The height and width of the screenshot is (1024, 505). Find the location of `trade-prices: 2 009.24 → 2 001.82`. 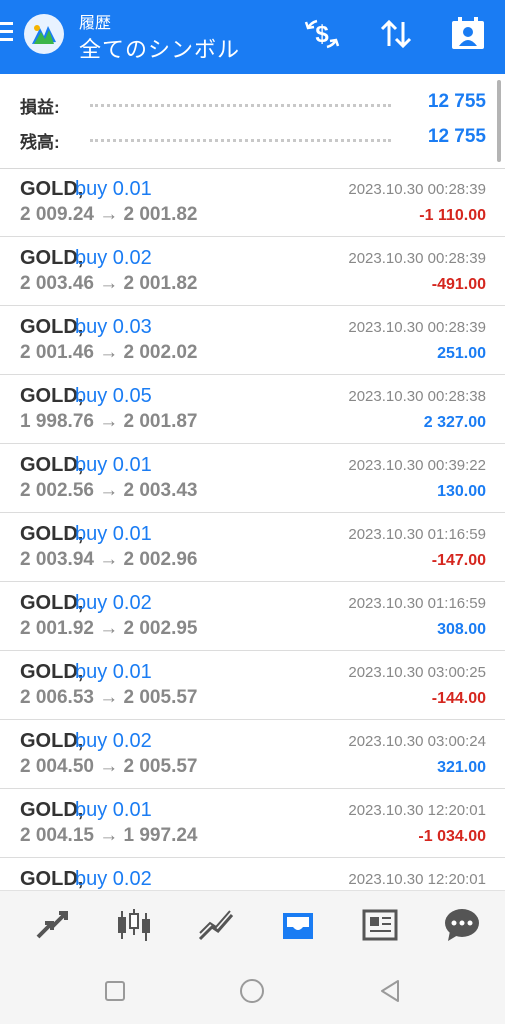

trade-prices: 2 009.24 → 2 001.82 is located at coordinates (109, 214).